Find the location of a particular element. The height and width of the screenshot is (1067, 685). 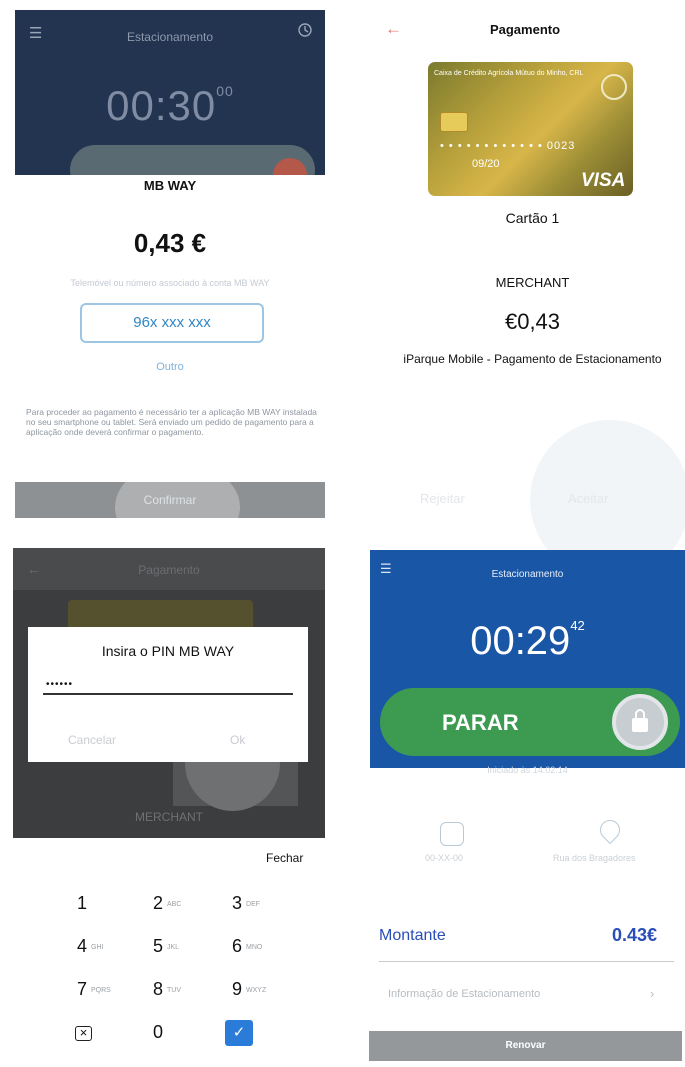

timer-seconds: 42 is located at coordinates (577, 625).